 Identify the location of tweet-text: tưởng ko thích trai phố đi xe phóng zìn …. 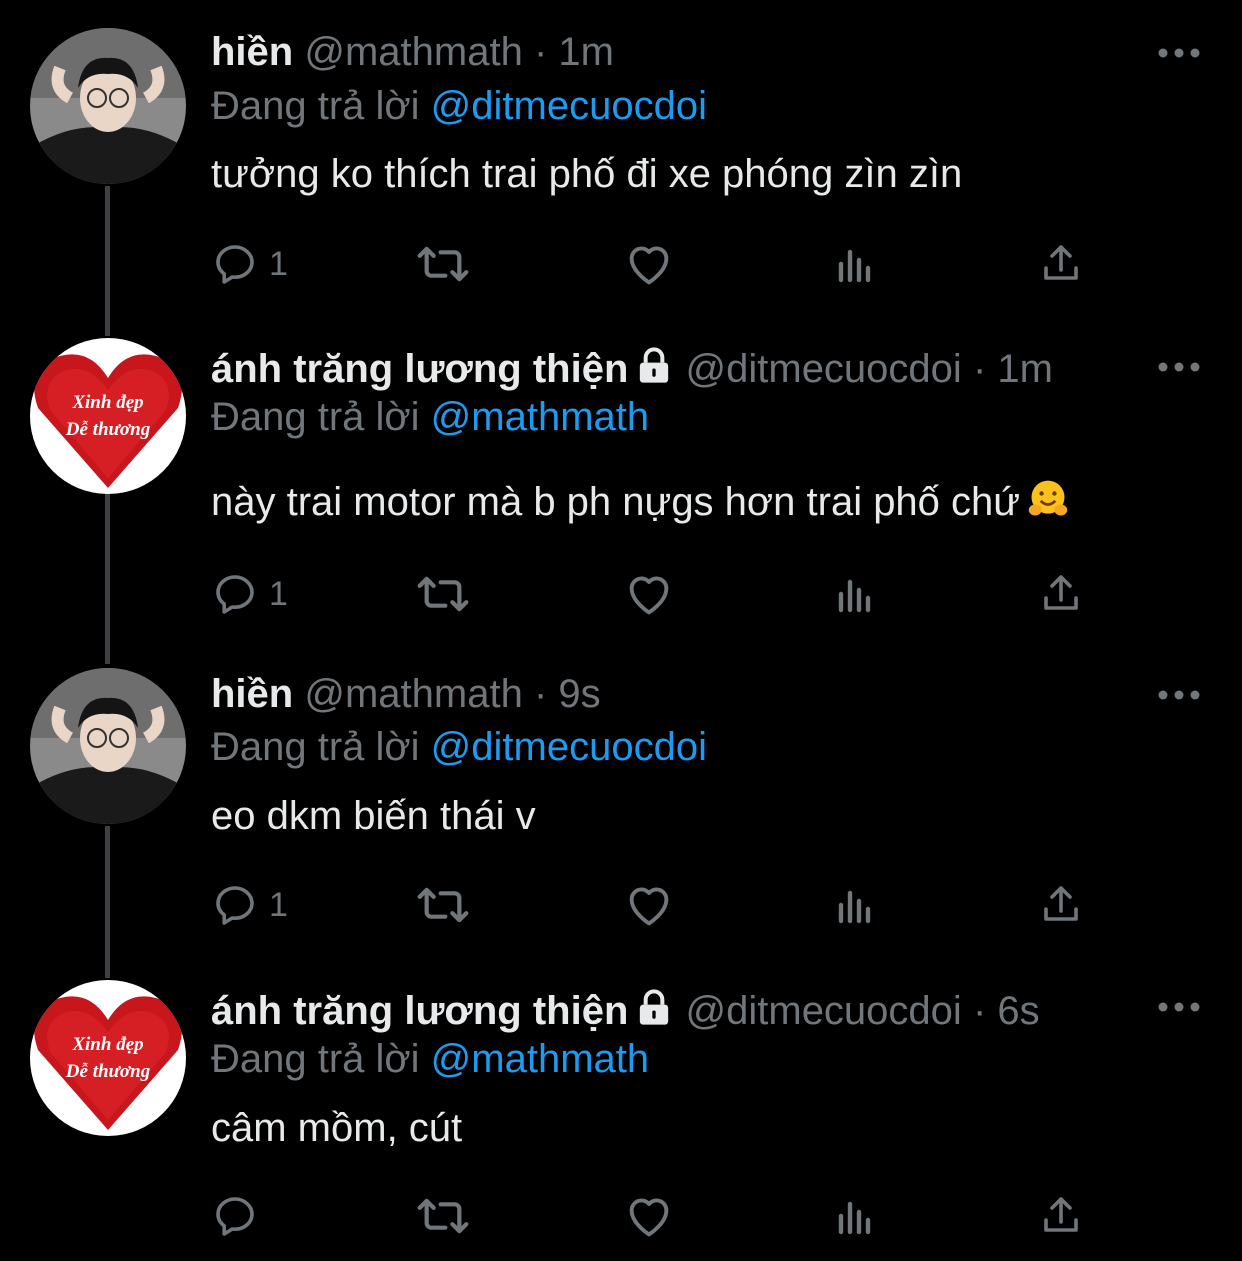
(587, 174).